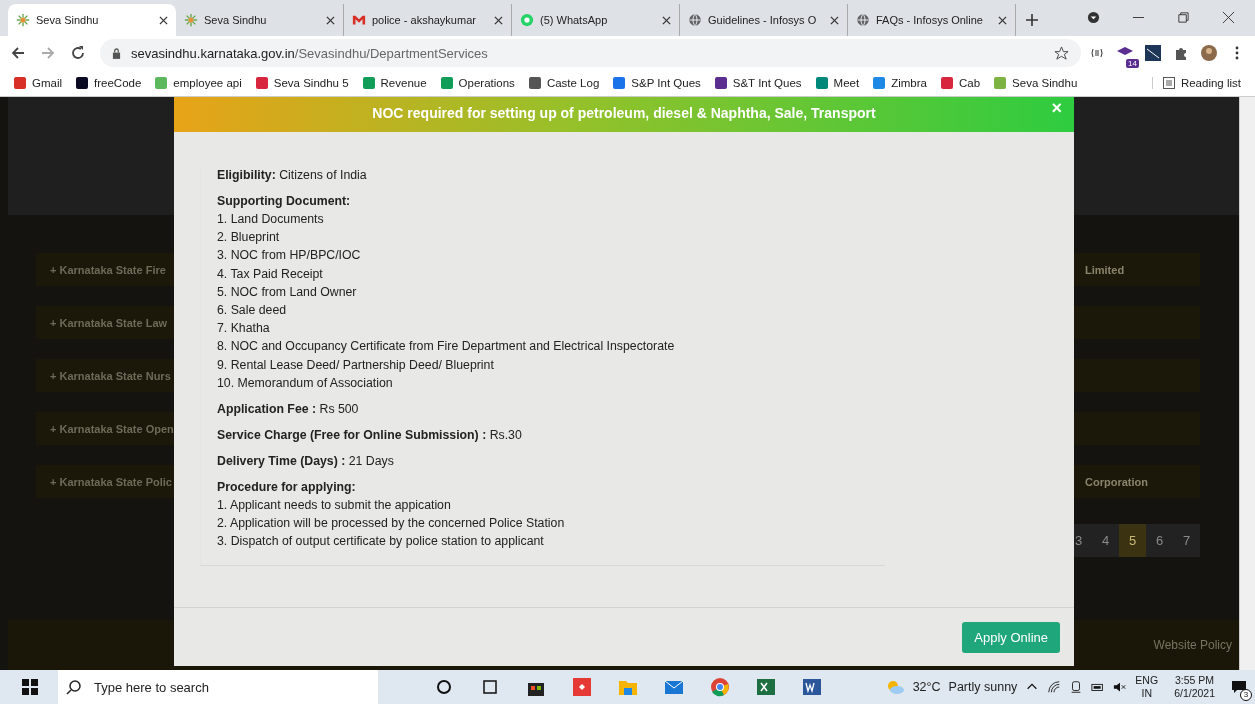 This screenshot has height=704, width=1255. Describe the element at coordinates (1061, 53) in the screenshot. I see `bookmark-star-icon` at that location.